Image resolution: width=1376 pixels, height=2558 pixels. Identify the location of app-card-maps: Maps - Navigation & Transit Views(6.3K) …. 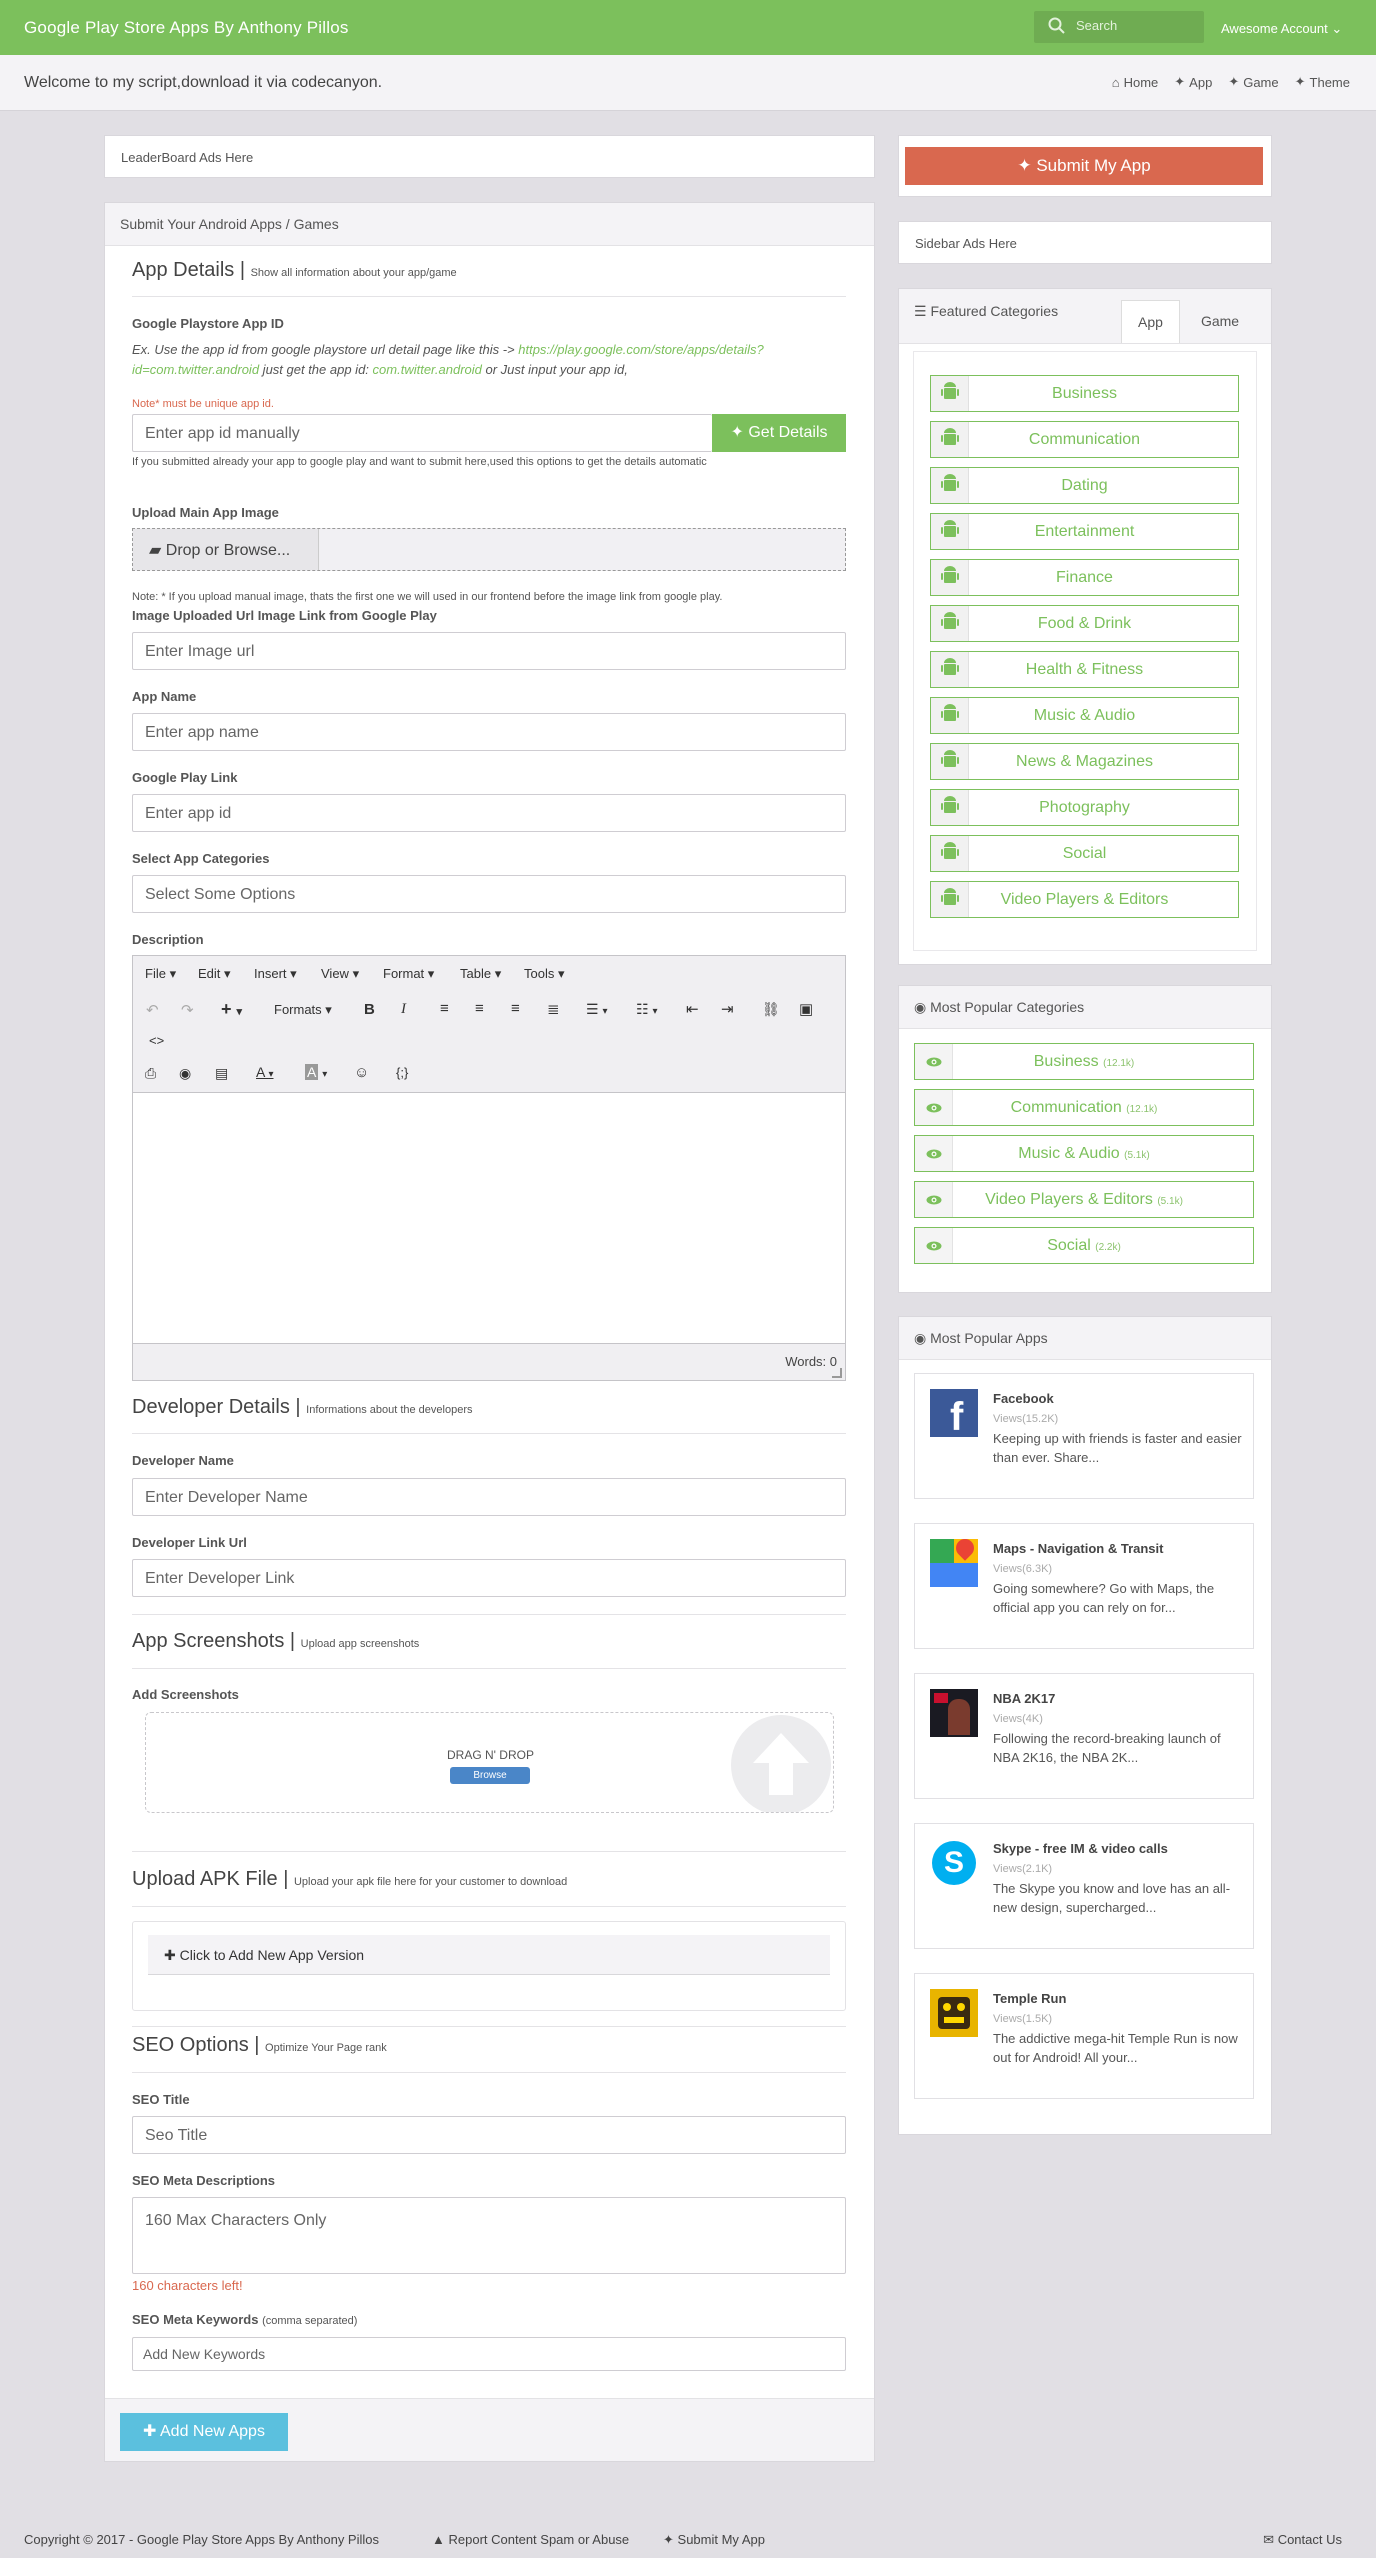
(1084, 1586).